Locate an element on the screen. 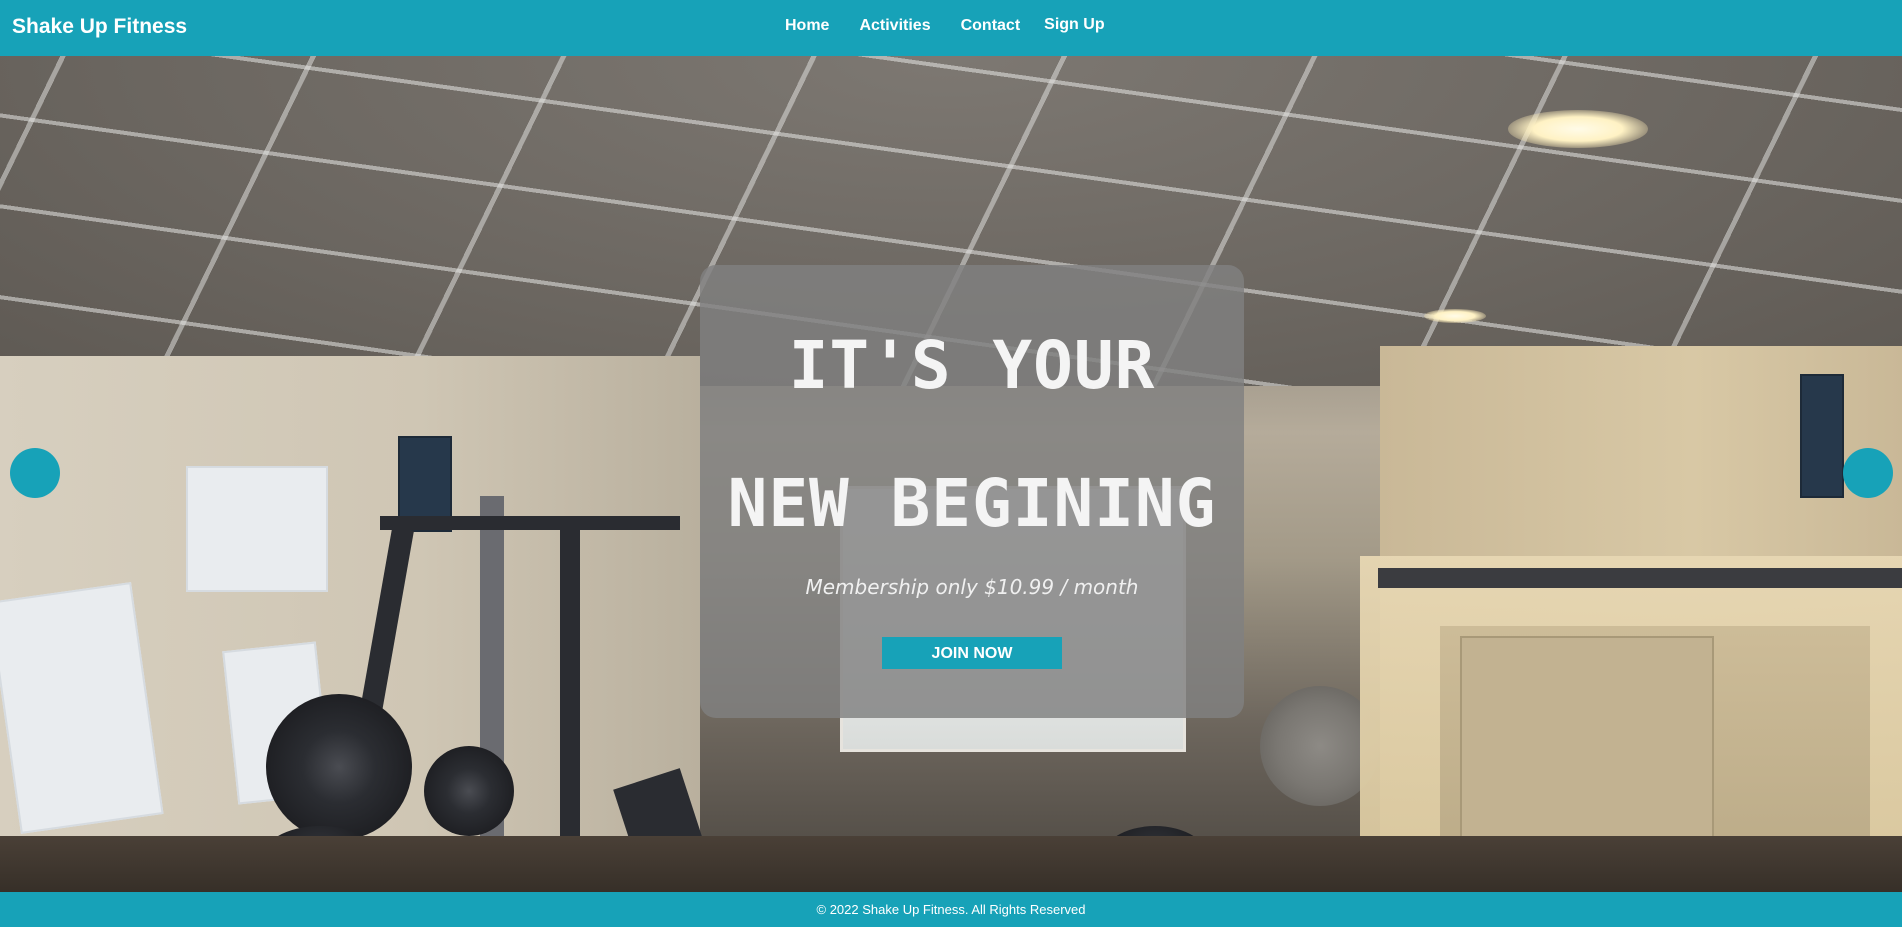 This screenshot has width=1902, height=927. carousel-next-button is located at coordinates (1868, 473).